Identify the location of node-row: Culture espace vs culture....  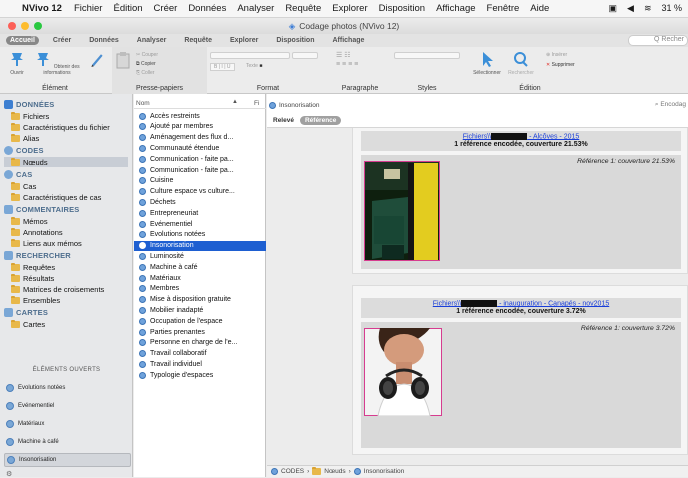
(201, 192).